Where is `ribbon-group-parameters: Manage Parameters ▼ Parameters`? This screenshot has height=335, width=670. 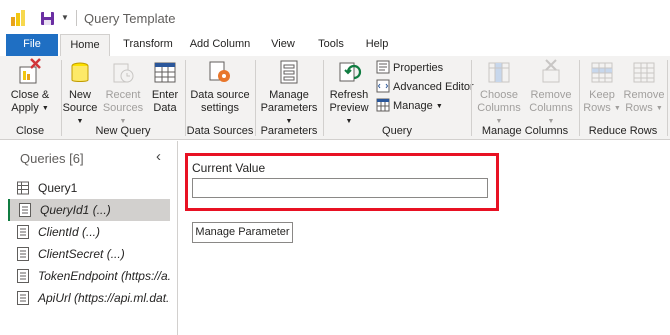
ribbon-group-parameters: Manage Parameters ▼ Parameters is located at coordinates (289, 98).